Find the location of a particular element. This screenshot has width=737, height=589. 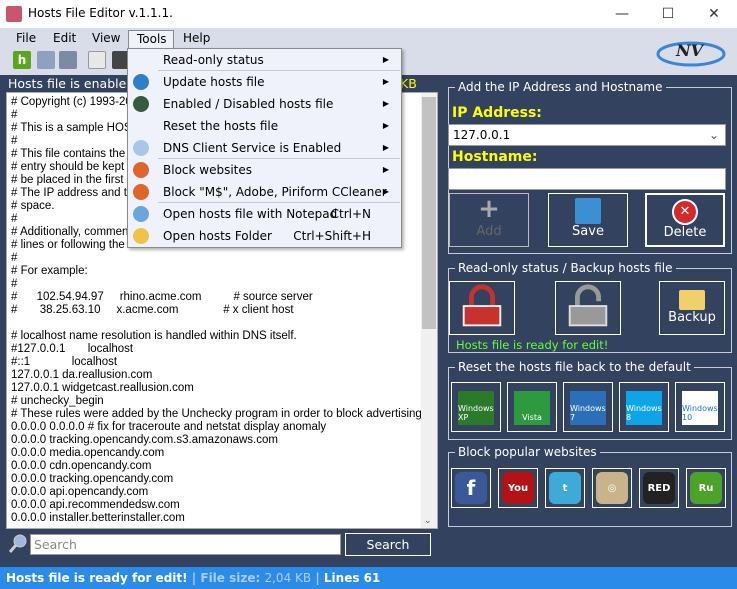

editor-line: # unchecky_begin is located at coordinates (57, 401).